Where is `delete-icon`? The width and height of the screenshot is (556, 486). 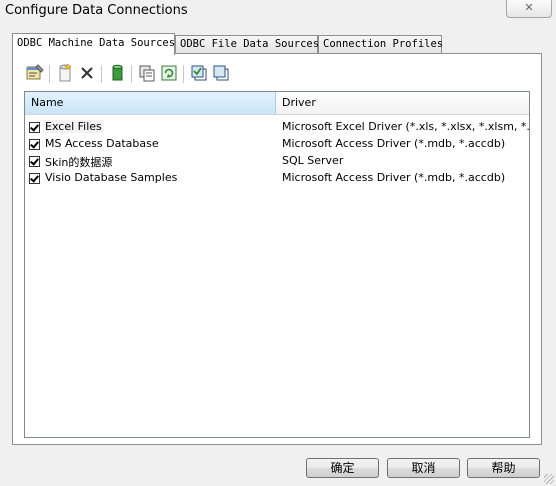
delete-icon is located at coordinates (87, 73).